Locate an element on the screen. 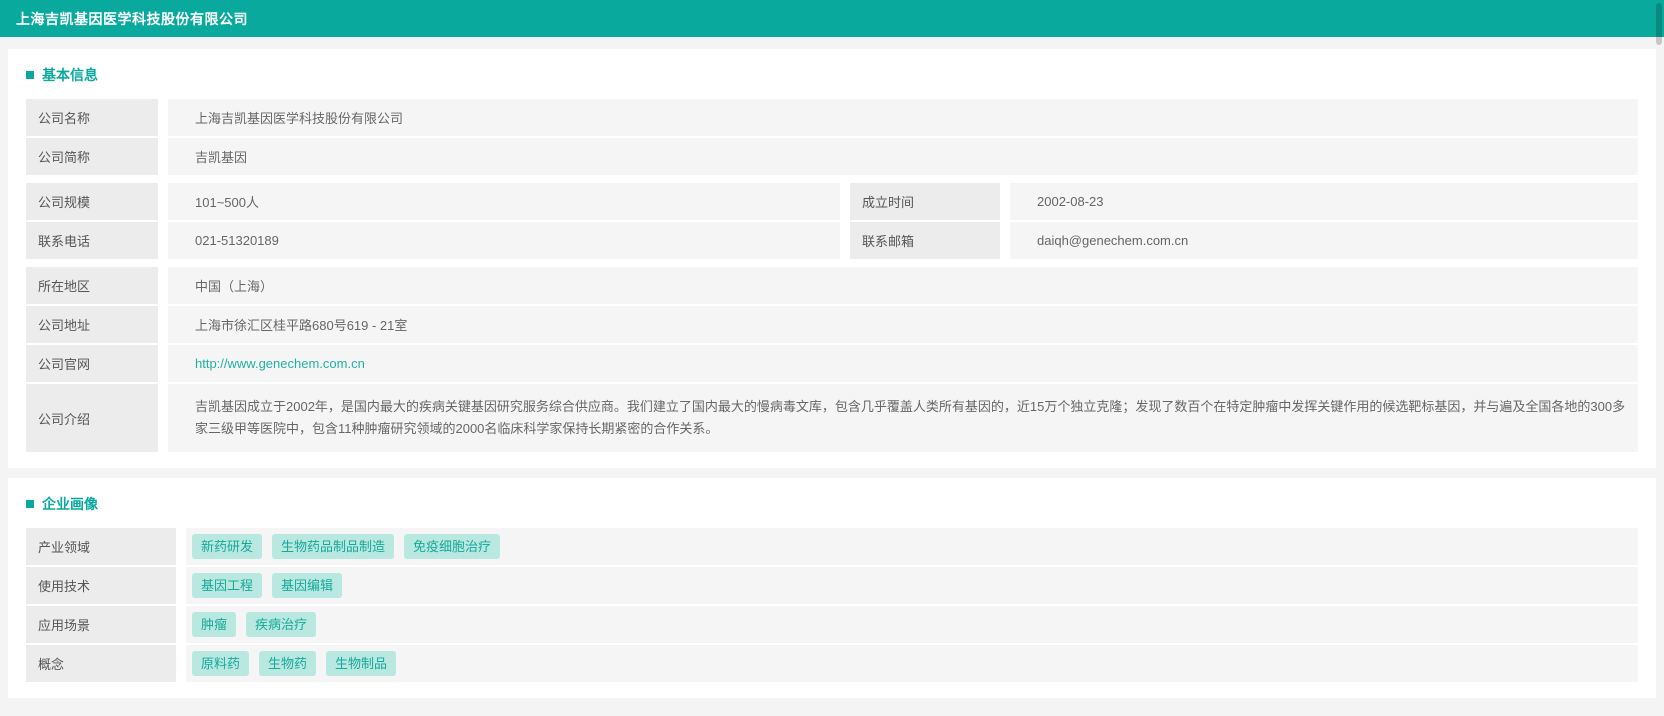  table-row-industry: 产业领域 新药研发 生物药品制品制造 免疫细胞治疗 is located at coordinates (832, 546).